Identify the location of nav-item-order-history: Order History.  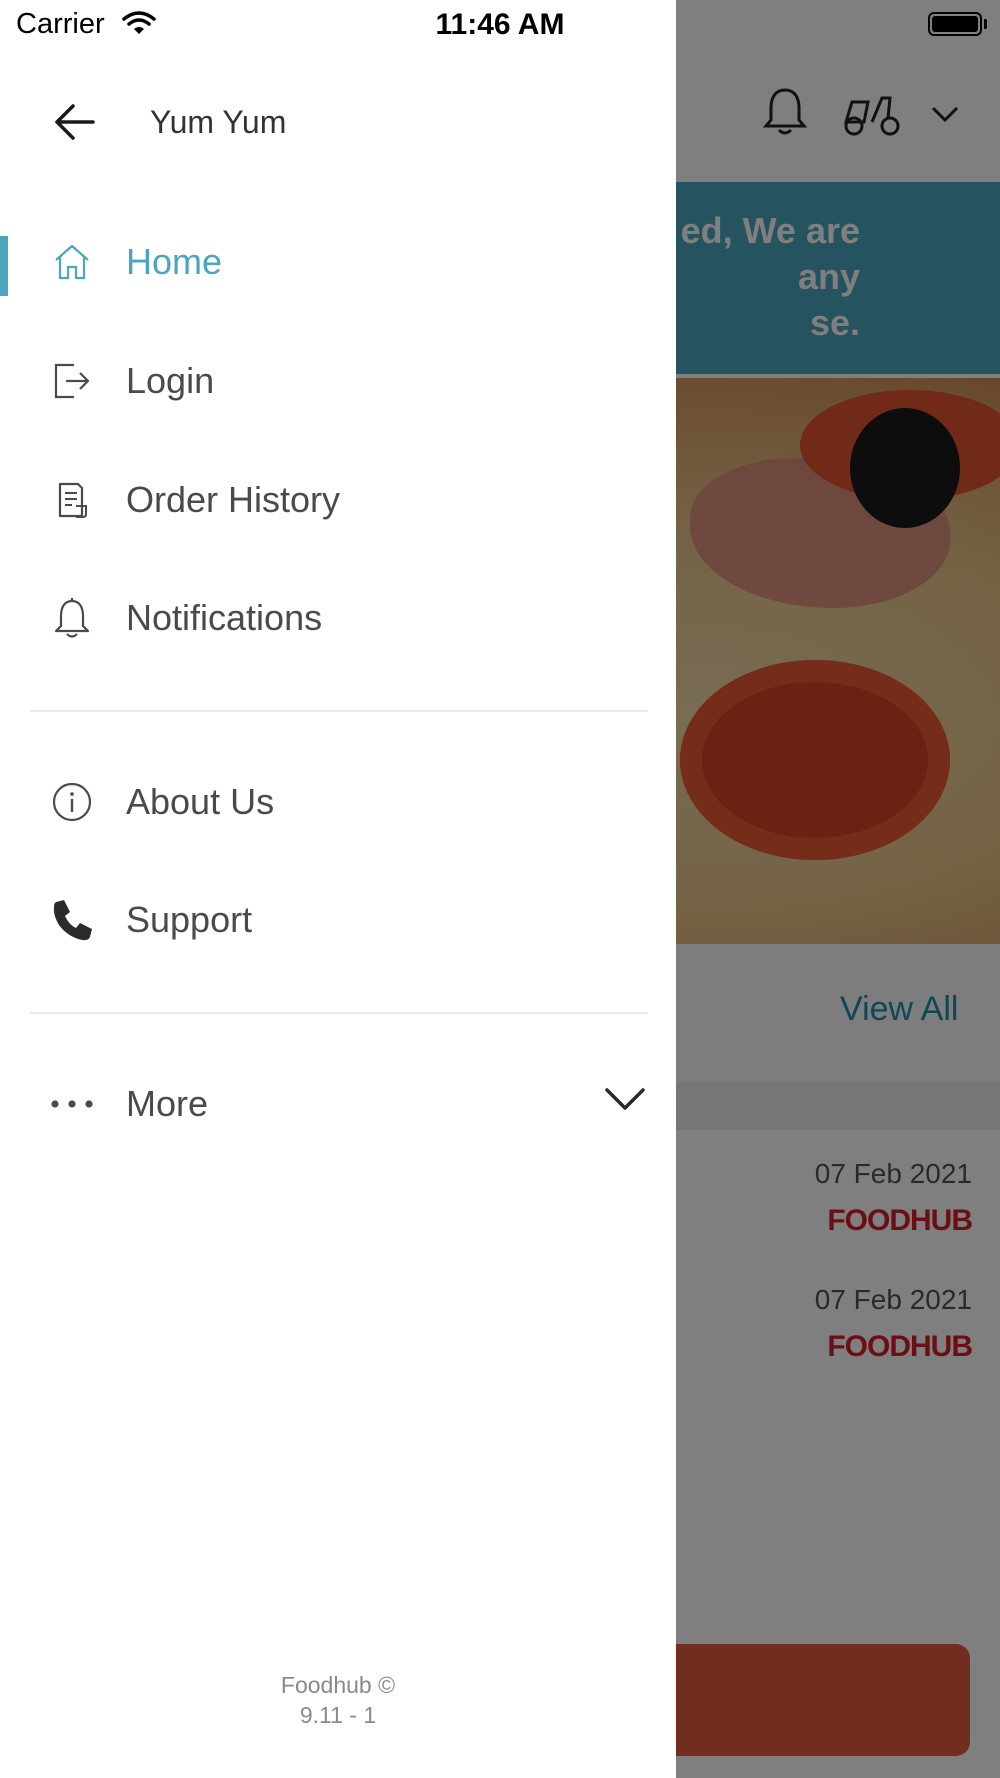
(338, 500).